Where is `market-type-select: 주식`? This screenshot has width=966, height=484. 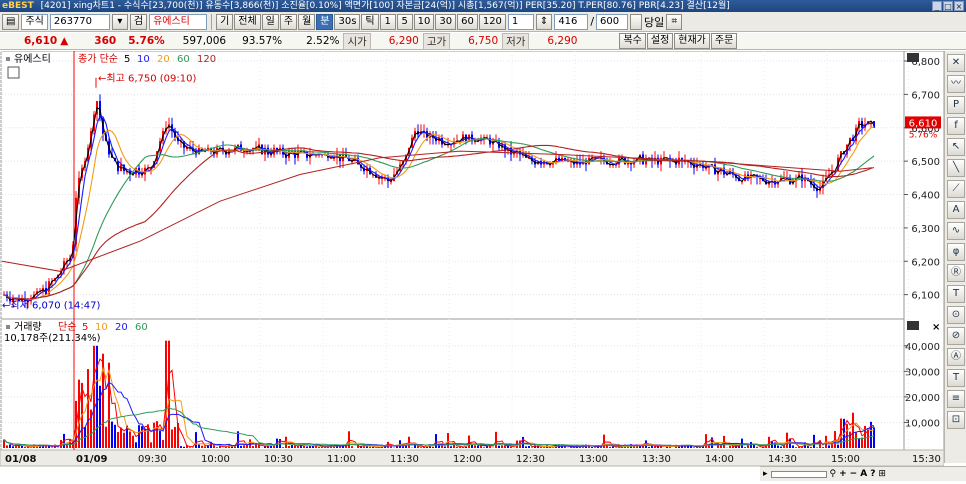 market-type-select: 주식 is located at coordinates (34, 22).